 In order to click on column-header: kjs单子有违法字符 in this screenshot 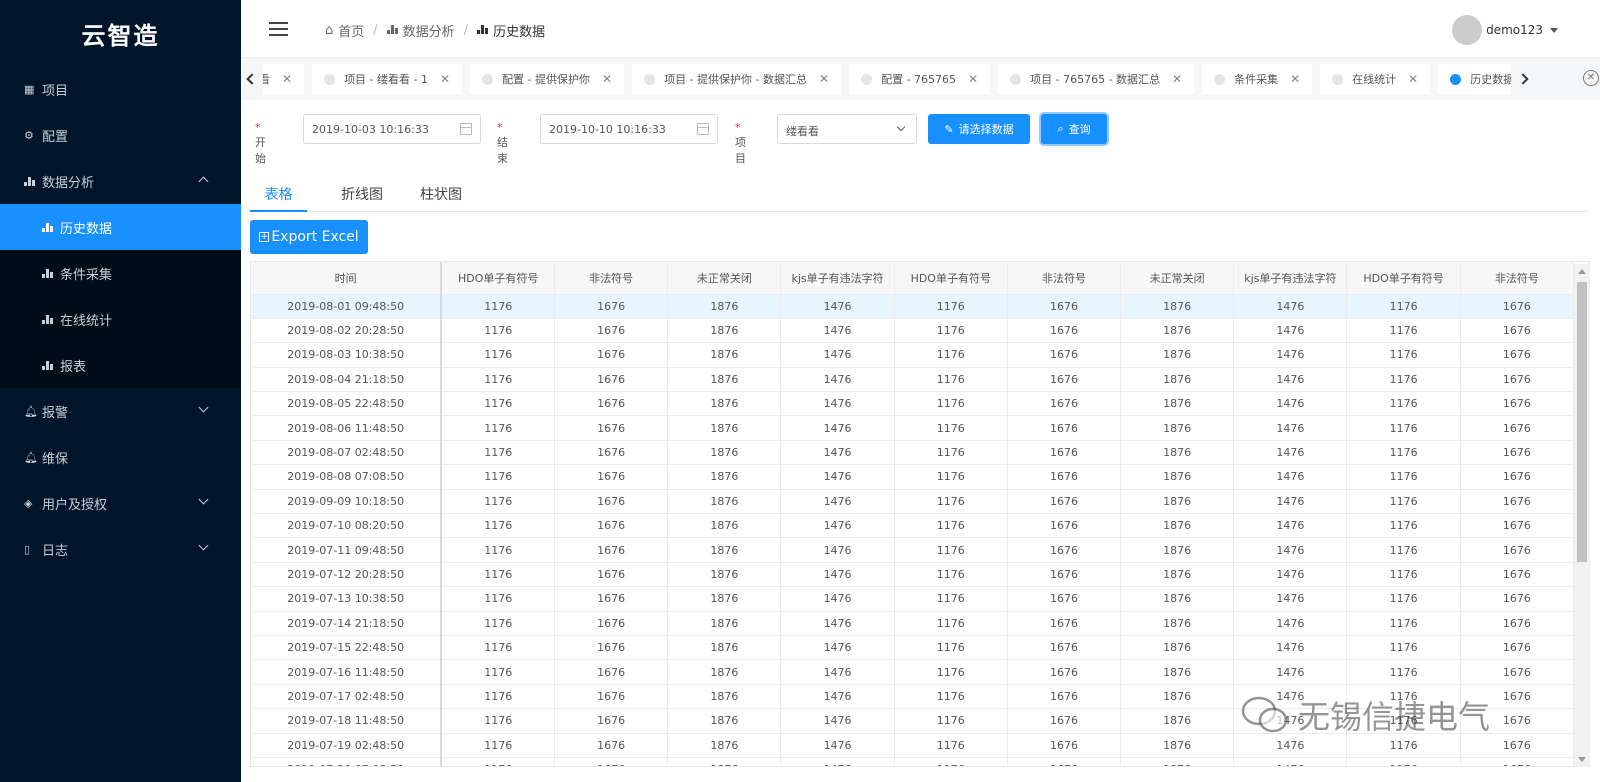, I will do `click(837, 278)`.